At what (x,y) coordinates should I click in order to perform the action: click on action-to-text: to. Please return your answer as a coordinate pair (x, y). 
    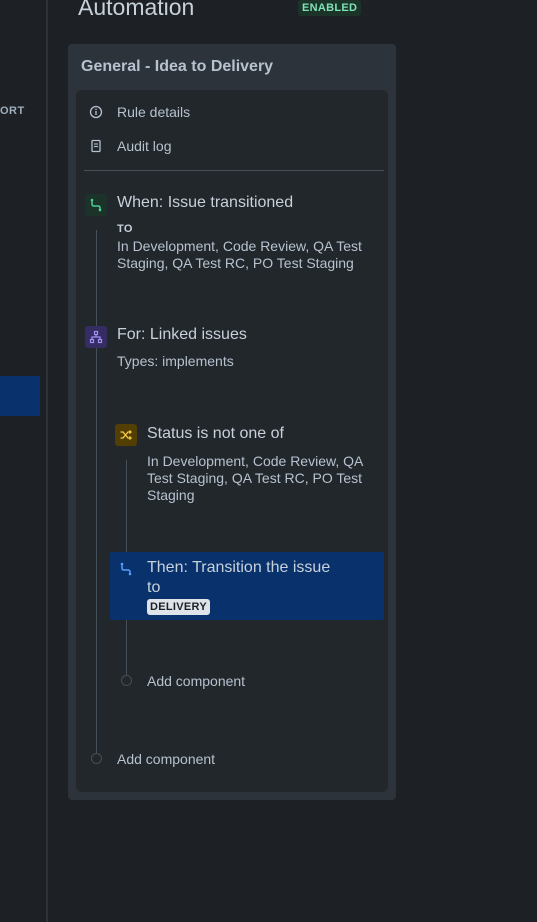
    Looking at the image, I should click on (154, 587).